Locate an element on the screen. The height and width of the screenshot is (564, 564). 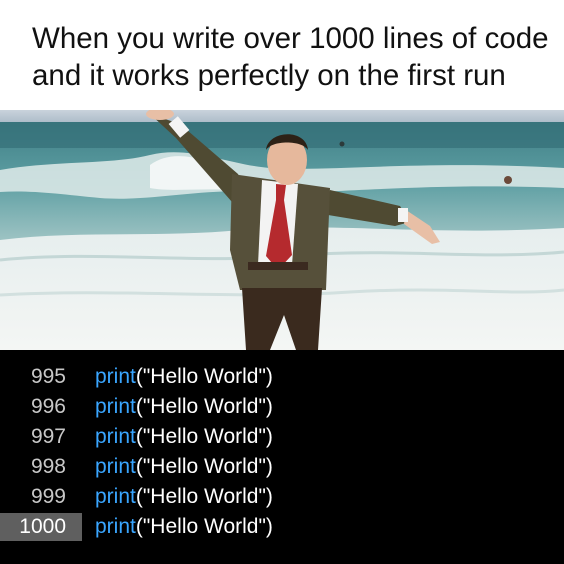
line-number: 995 is located at coordinates (48, 376).